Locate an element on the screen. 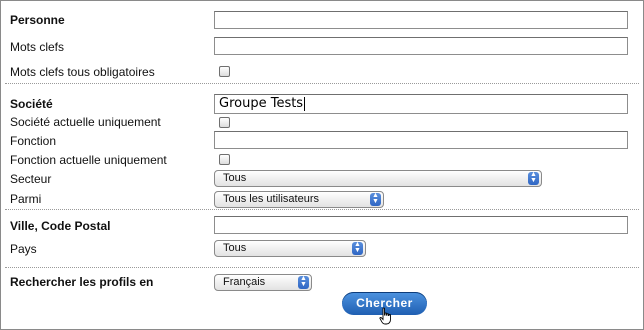 This screenshot has height=330, width=644. secteur-select-value: Tous is located at coordinates (235, 178).